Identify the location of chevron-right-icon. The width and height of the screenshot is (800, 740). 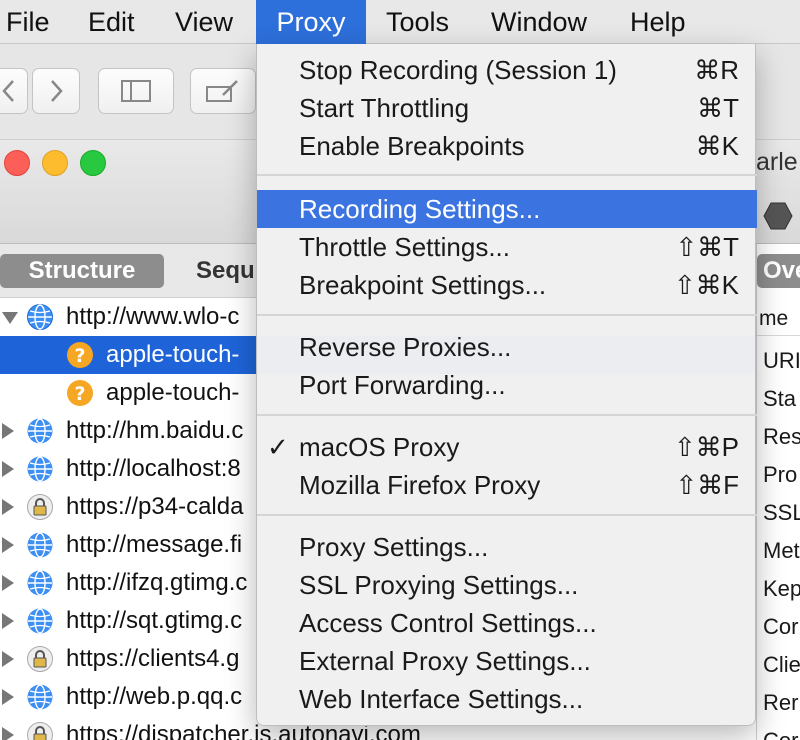
(57, 91).